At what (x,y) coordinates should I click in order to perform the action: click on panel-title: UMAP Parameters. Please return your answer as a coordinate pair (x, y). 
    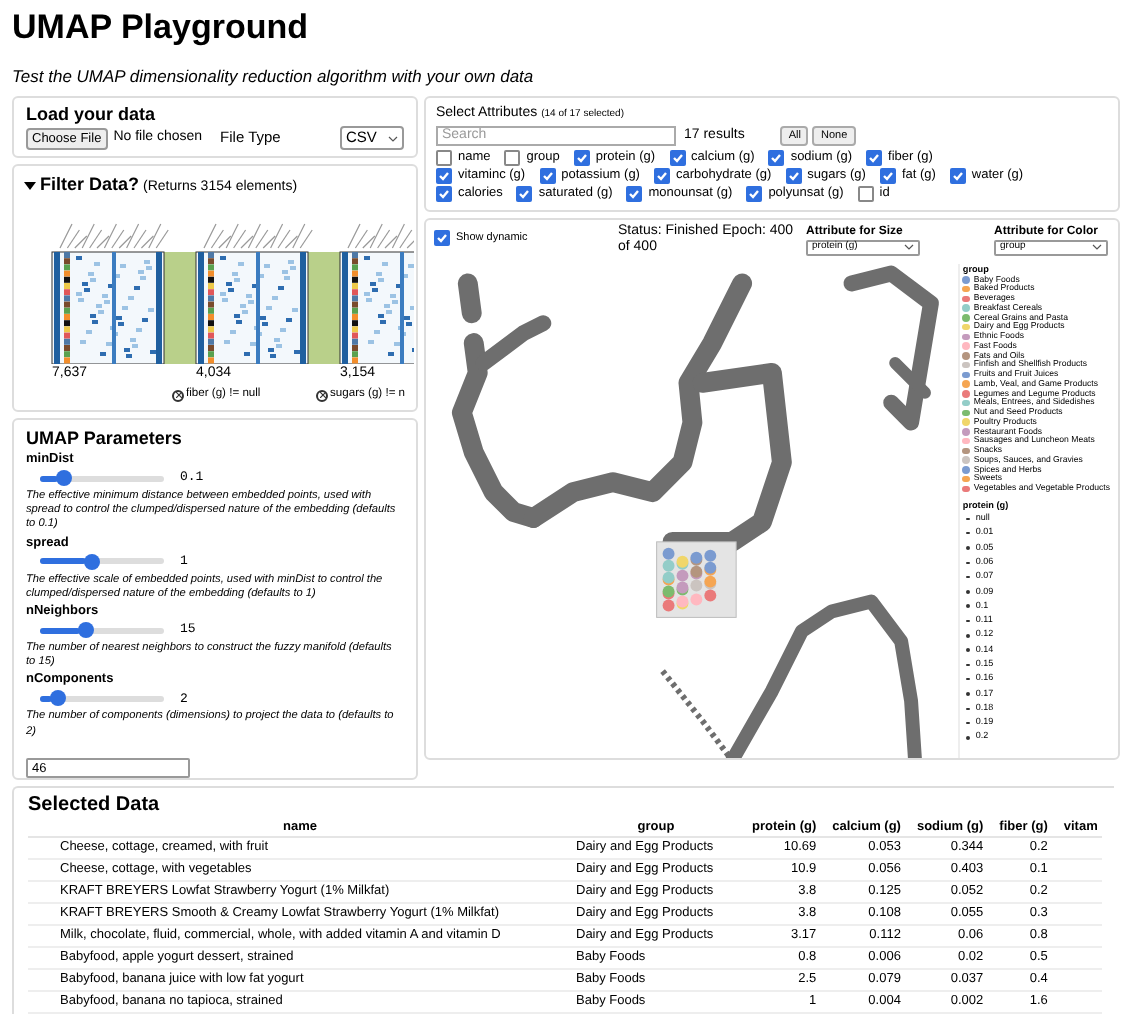
    Looking at the image, I should click on (105, 438).